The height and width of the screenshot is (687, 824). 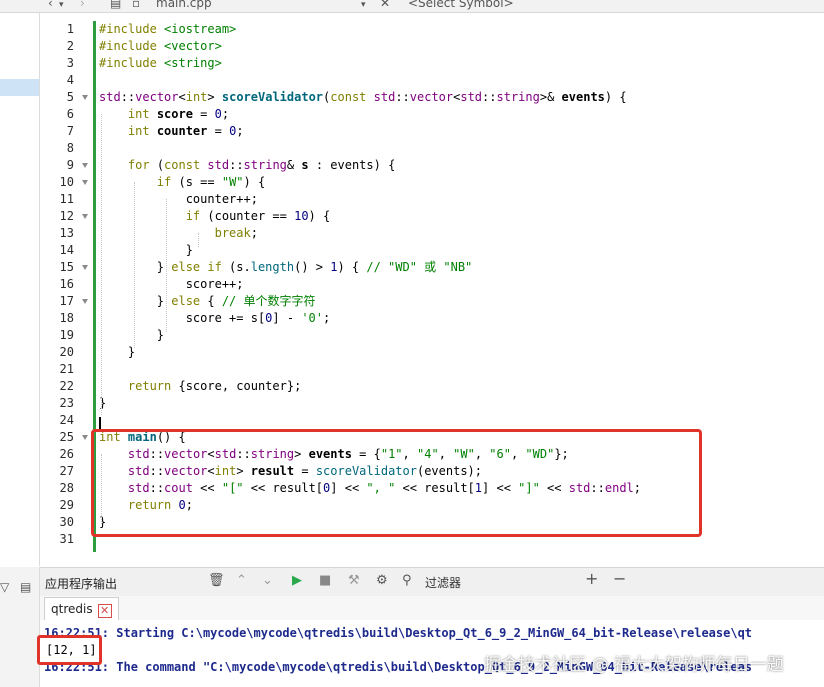 What do you see at coordinates (61, 6) in the screenshot?
I see `back-dropdown-icon: ▾` at bounding box center [61, 6].